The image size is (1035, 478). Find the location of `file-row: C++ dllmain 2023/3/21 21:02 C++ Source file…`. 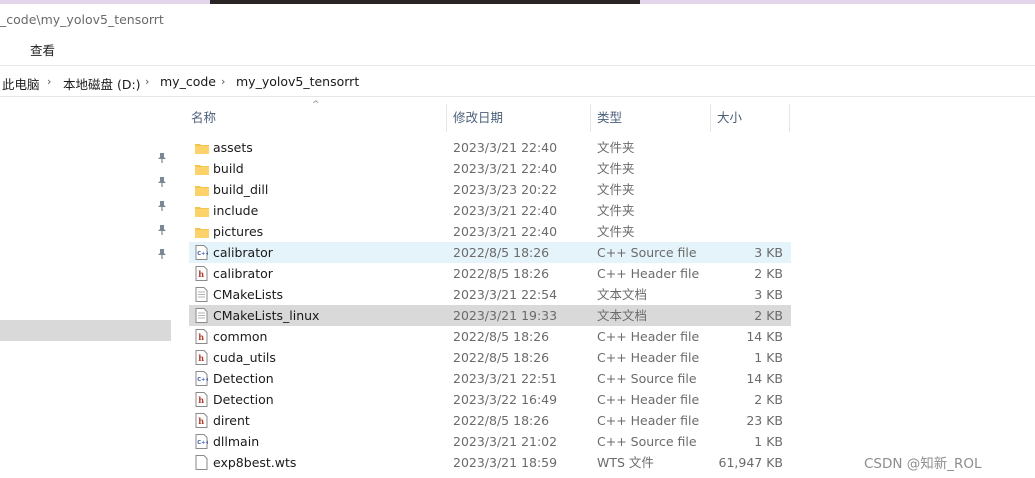

file-row: C++ dllmain 2023/3/21 21:02 C++ Source file… is located at coordinates (490, 441).